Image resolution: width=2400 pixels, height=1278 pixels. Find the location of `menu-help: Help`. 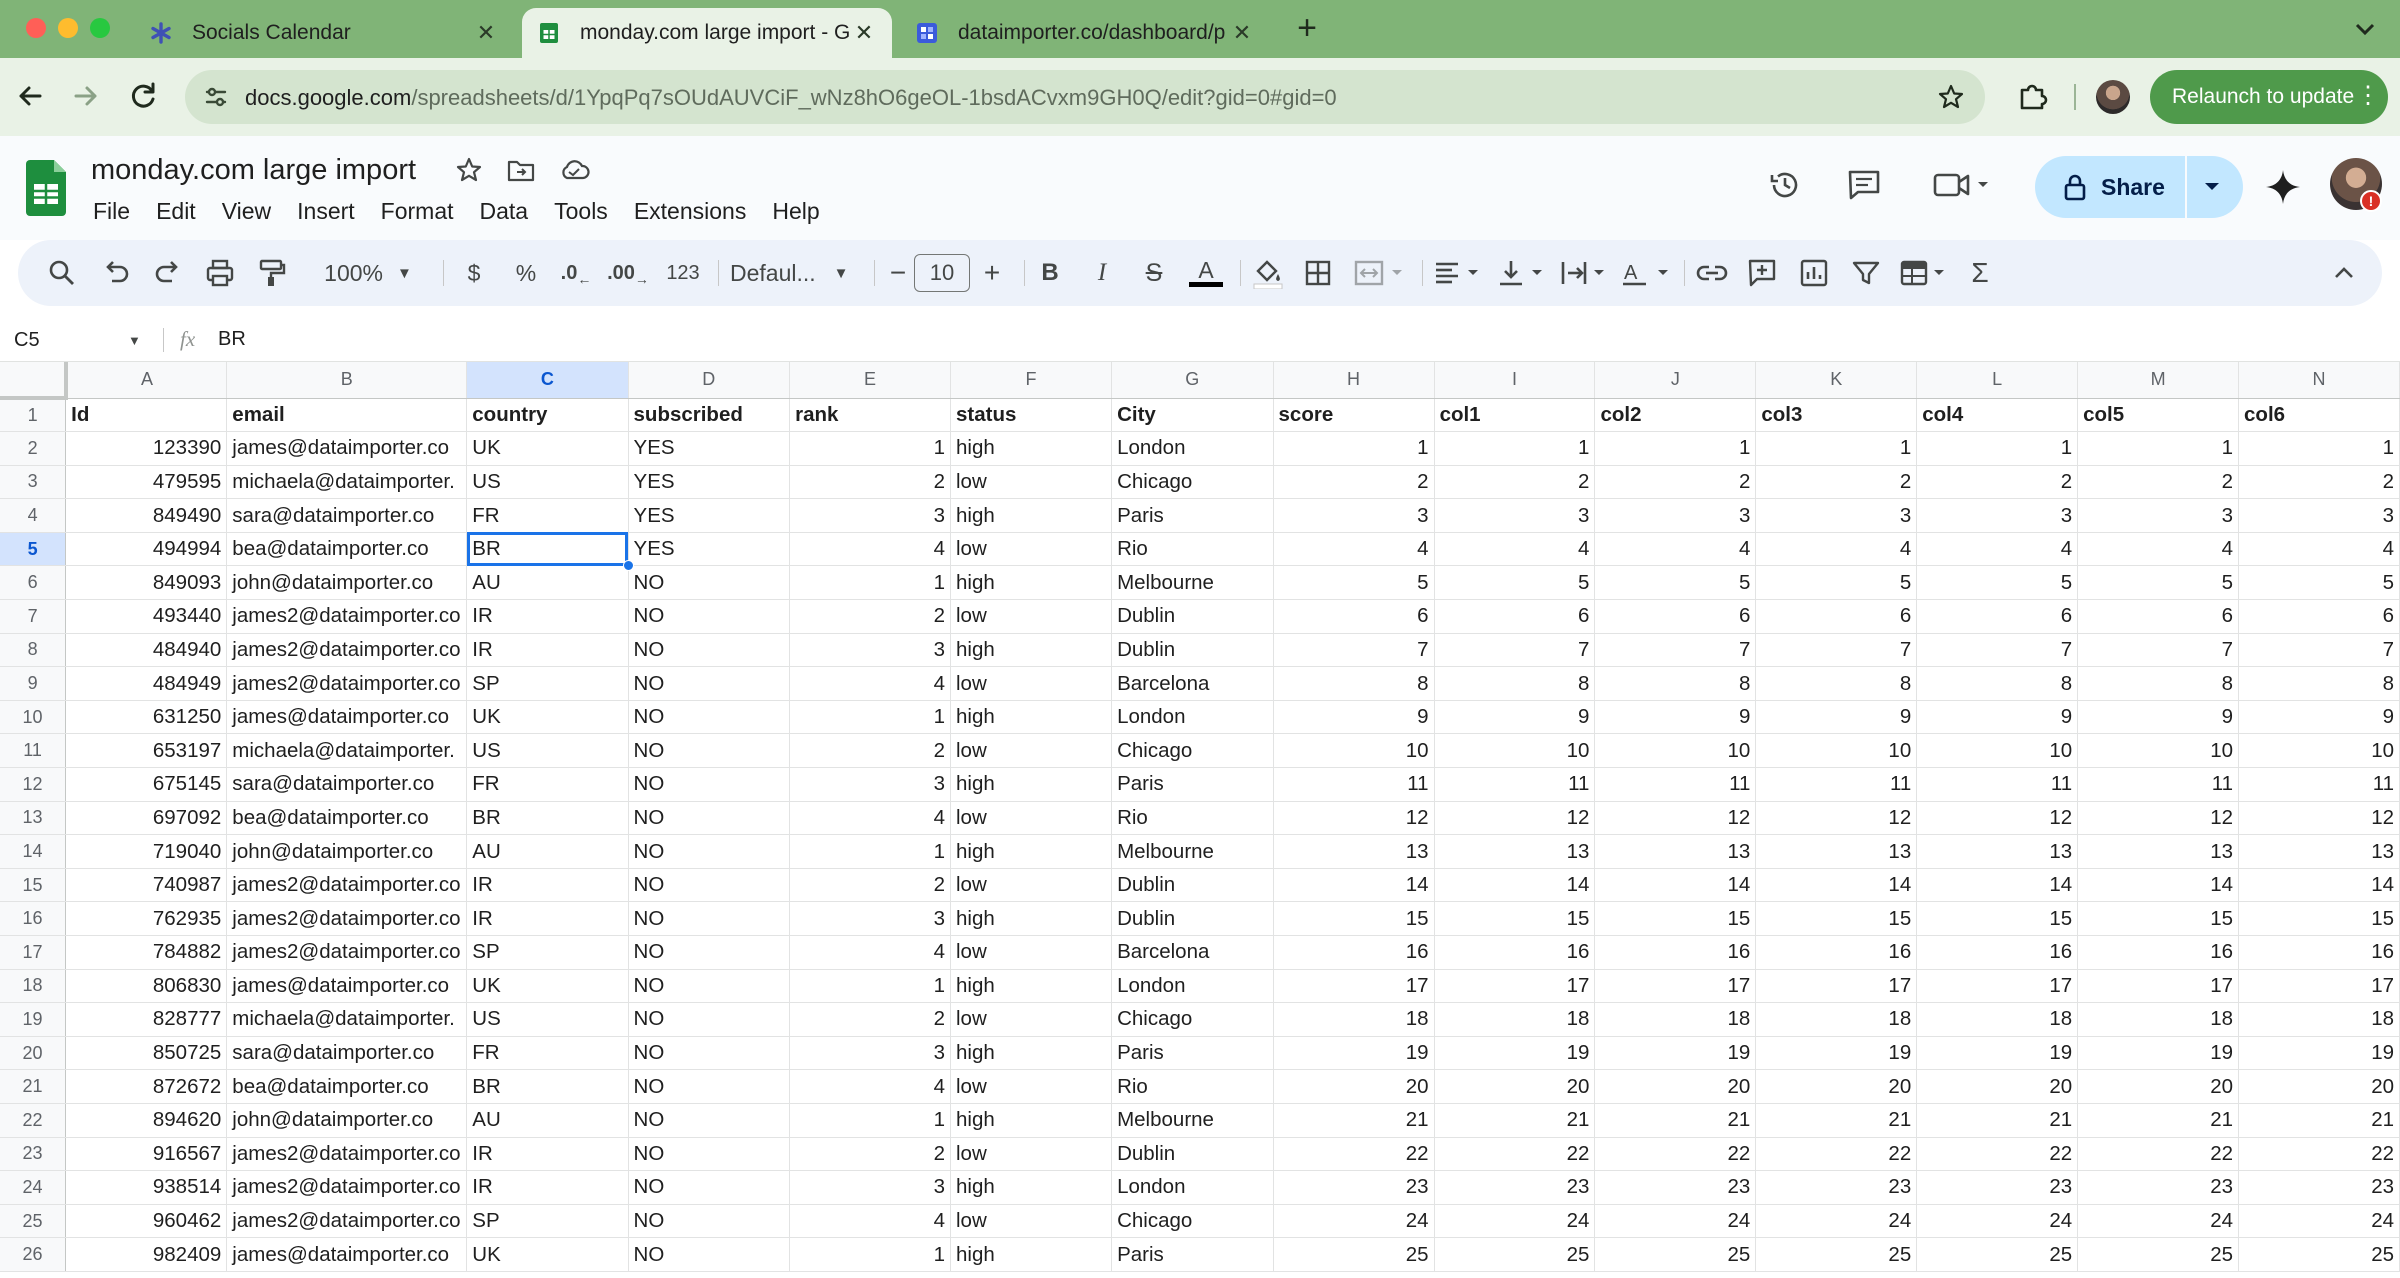

menu-help: Help is located at coordinates (795, 211).